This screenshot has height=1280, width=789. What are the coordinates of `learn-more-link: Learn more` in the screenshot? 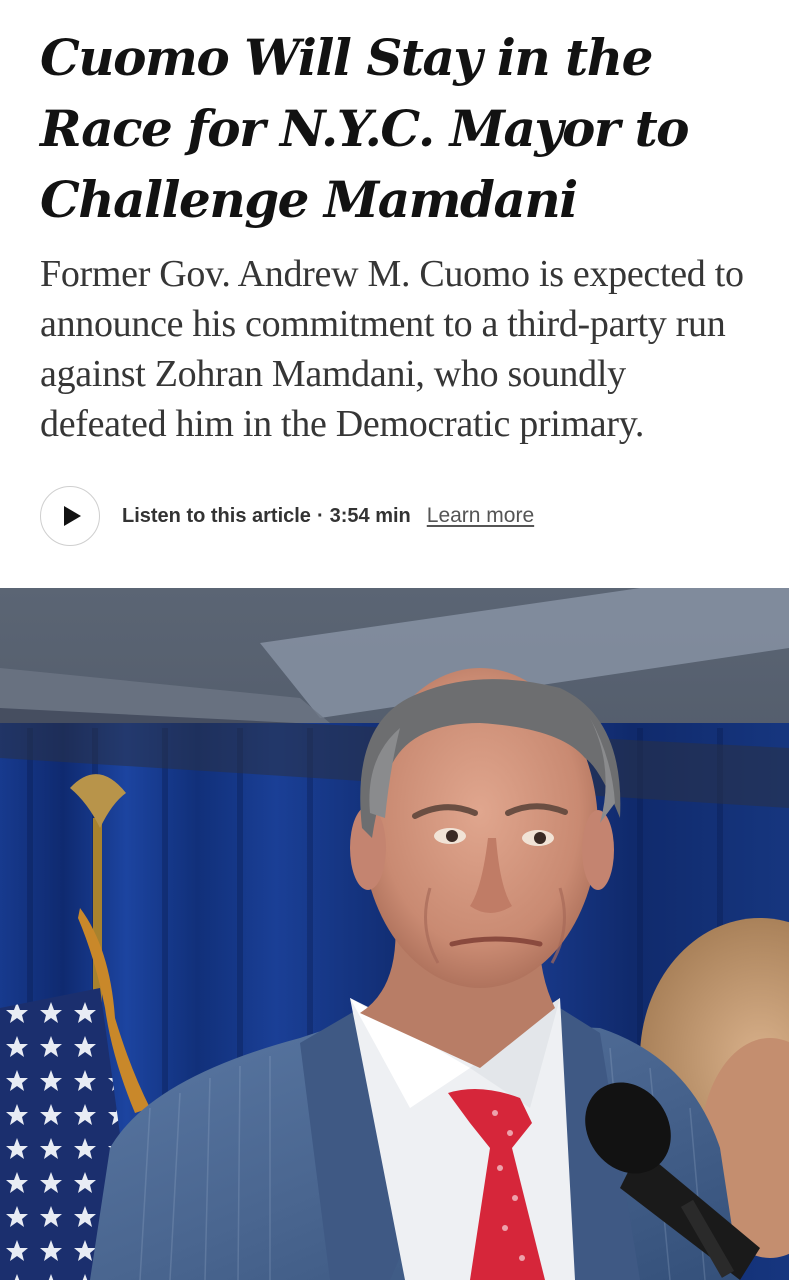 It's located at (480, 516).